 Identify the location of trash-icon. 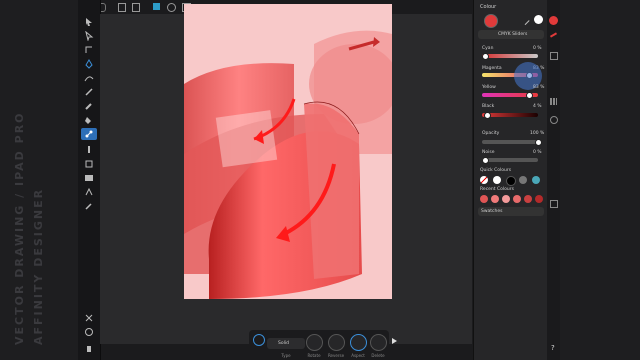
(89, 348).